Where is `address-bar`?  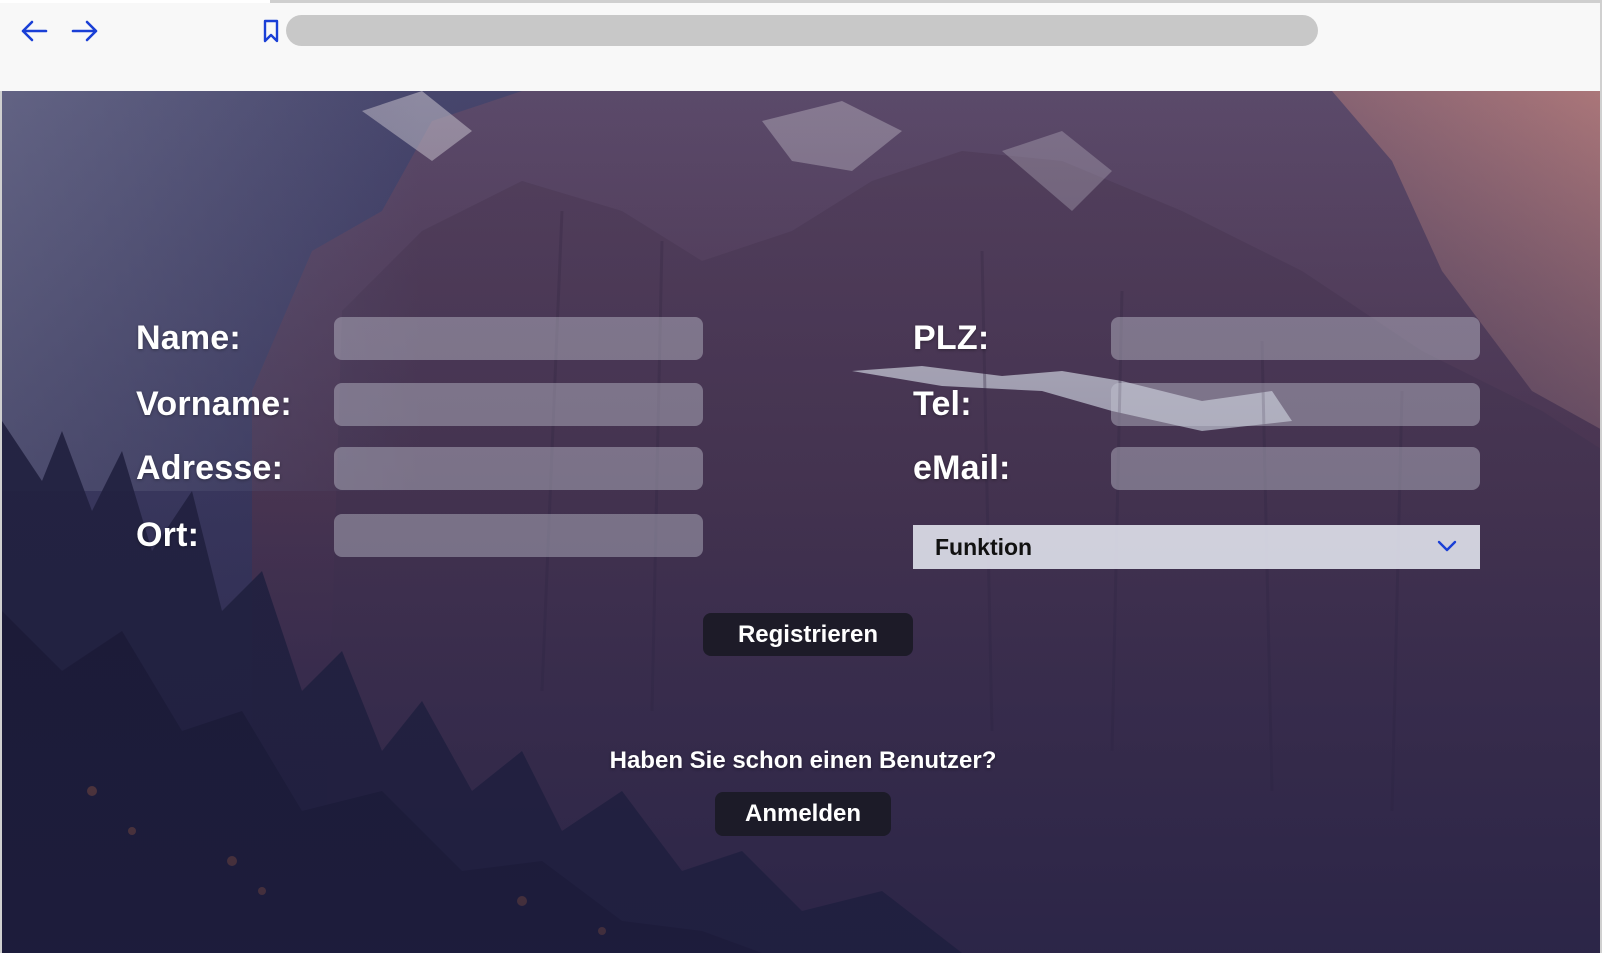 address-bar is located at coordinates (802, 30).